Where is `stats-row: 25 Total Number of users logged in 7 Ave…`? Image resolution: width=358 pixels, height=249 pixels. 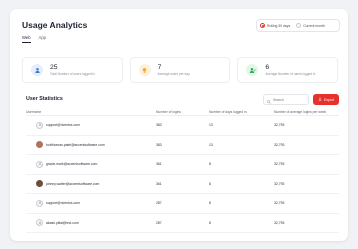 stats-row: 25 Total Number of users logged in 7 Ave… is located at coordinates (180, 70).